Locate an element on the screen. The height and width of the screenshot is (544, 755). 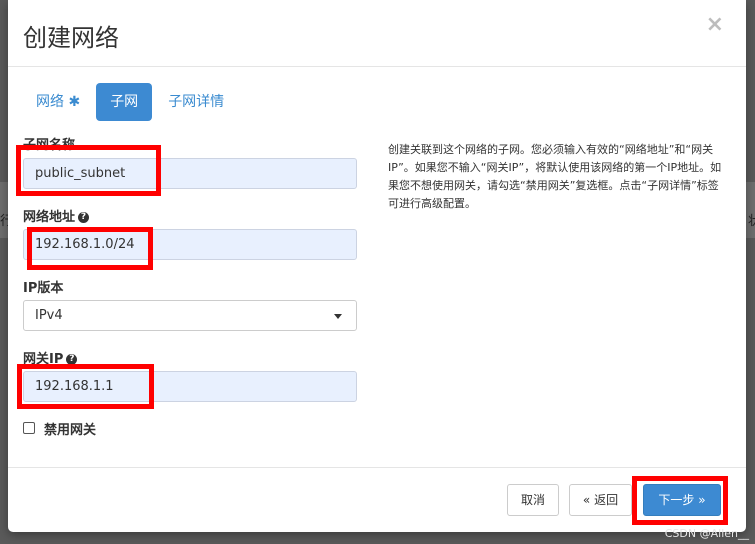
wizard-tabs: 网络 ✱ 子网 子网详情 is located at coordinates (133, 102).